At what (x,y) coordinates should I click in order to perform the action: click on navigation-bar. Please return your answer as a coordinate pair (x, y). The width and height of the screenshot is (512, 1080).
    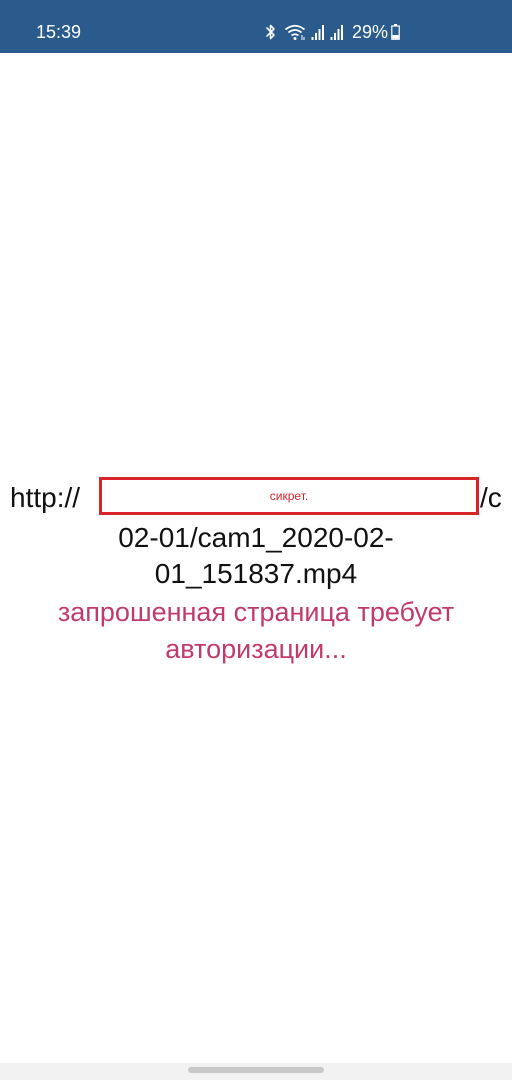
    Looking at the image, I should click on (256, 1071).